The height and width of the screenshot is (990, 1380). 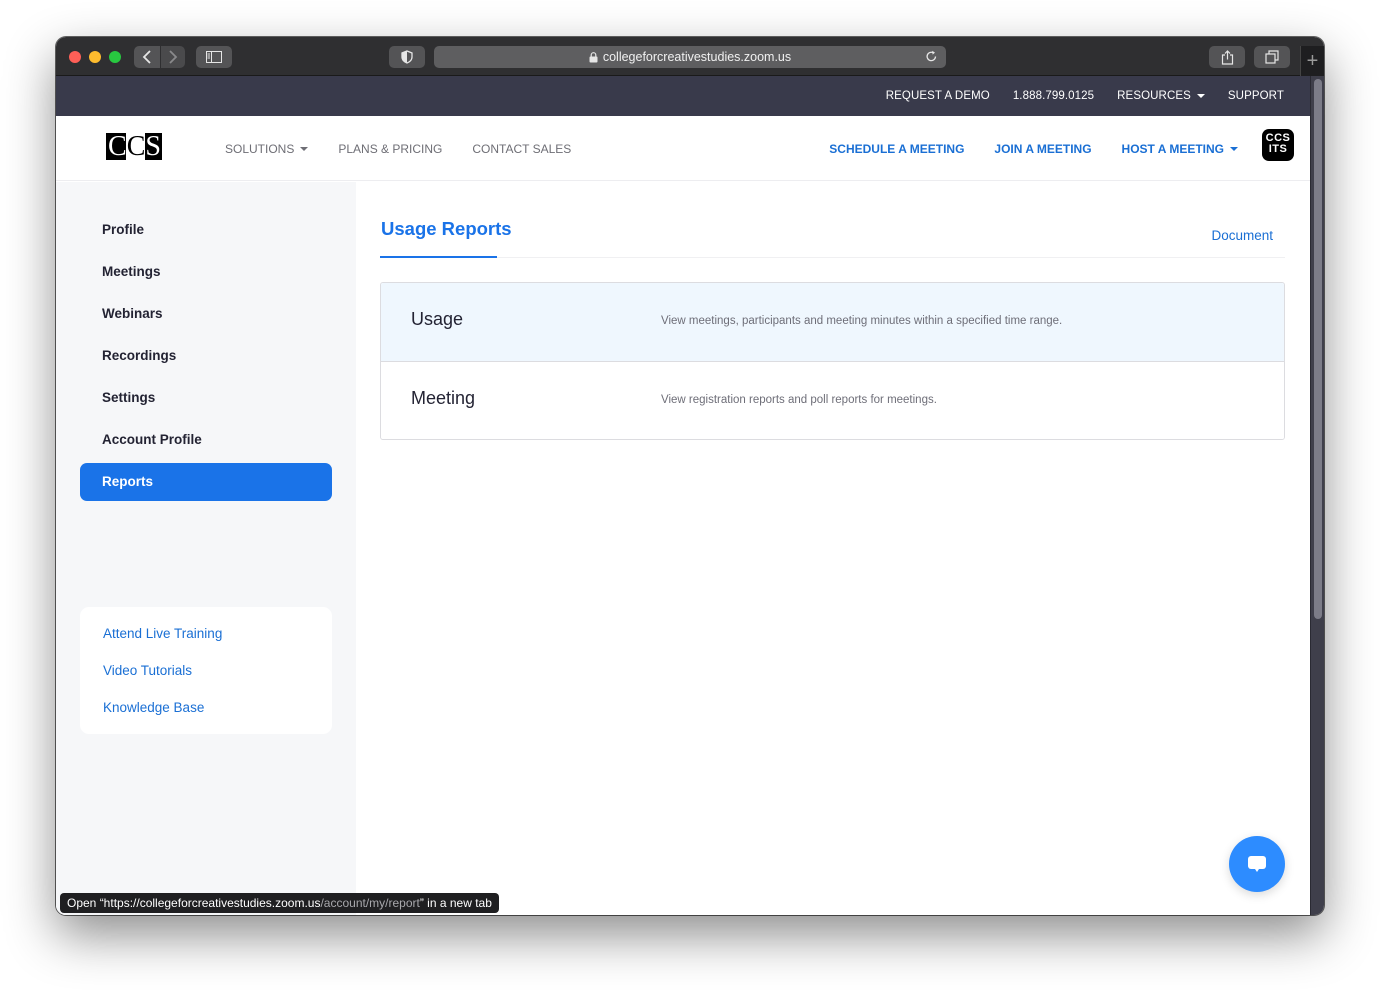 I want to click on sidebar-item-recordings: Recordings, so click(x=206, y=356).